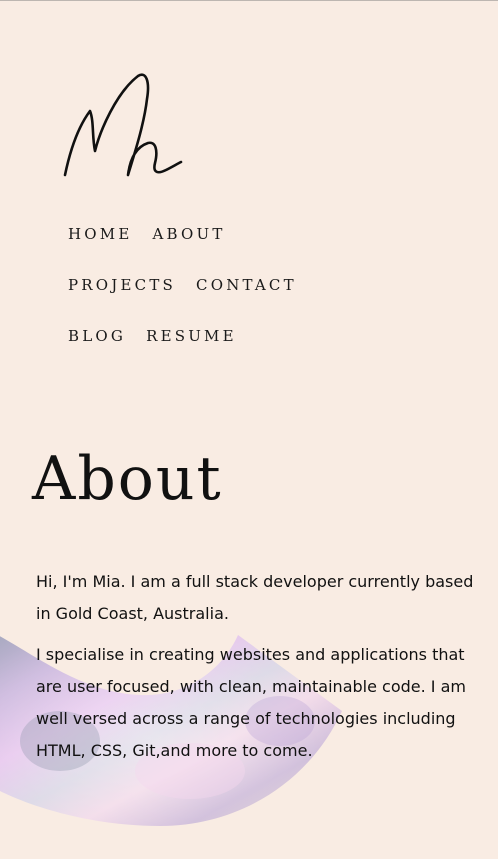 This screenshot has height=859, width=498. I want to click on page-title: About, so click(127, 479).